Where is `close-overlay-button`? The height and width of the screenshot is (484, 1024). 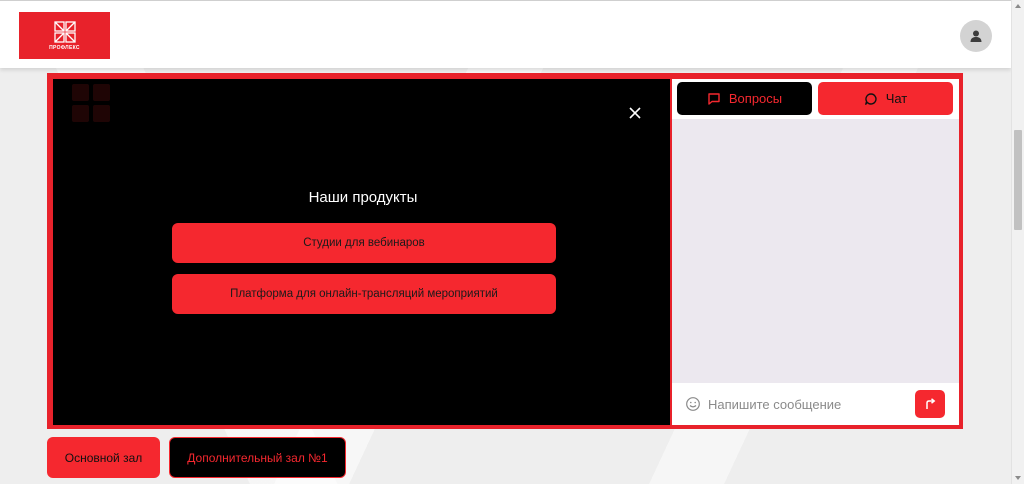 close-overlay-button is located at coordinates (635, 113).